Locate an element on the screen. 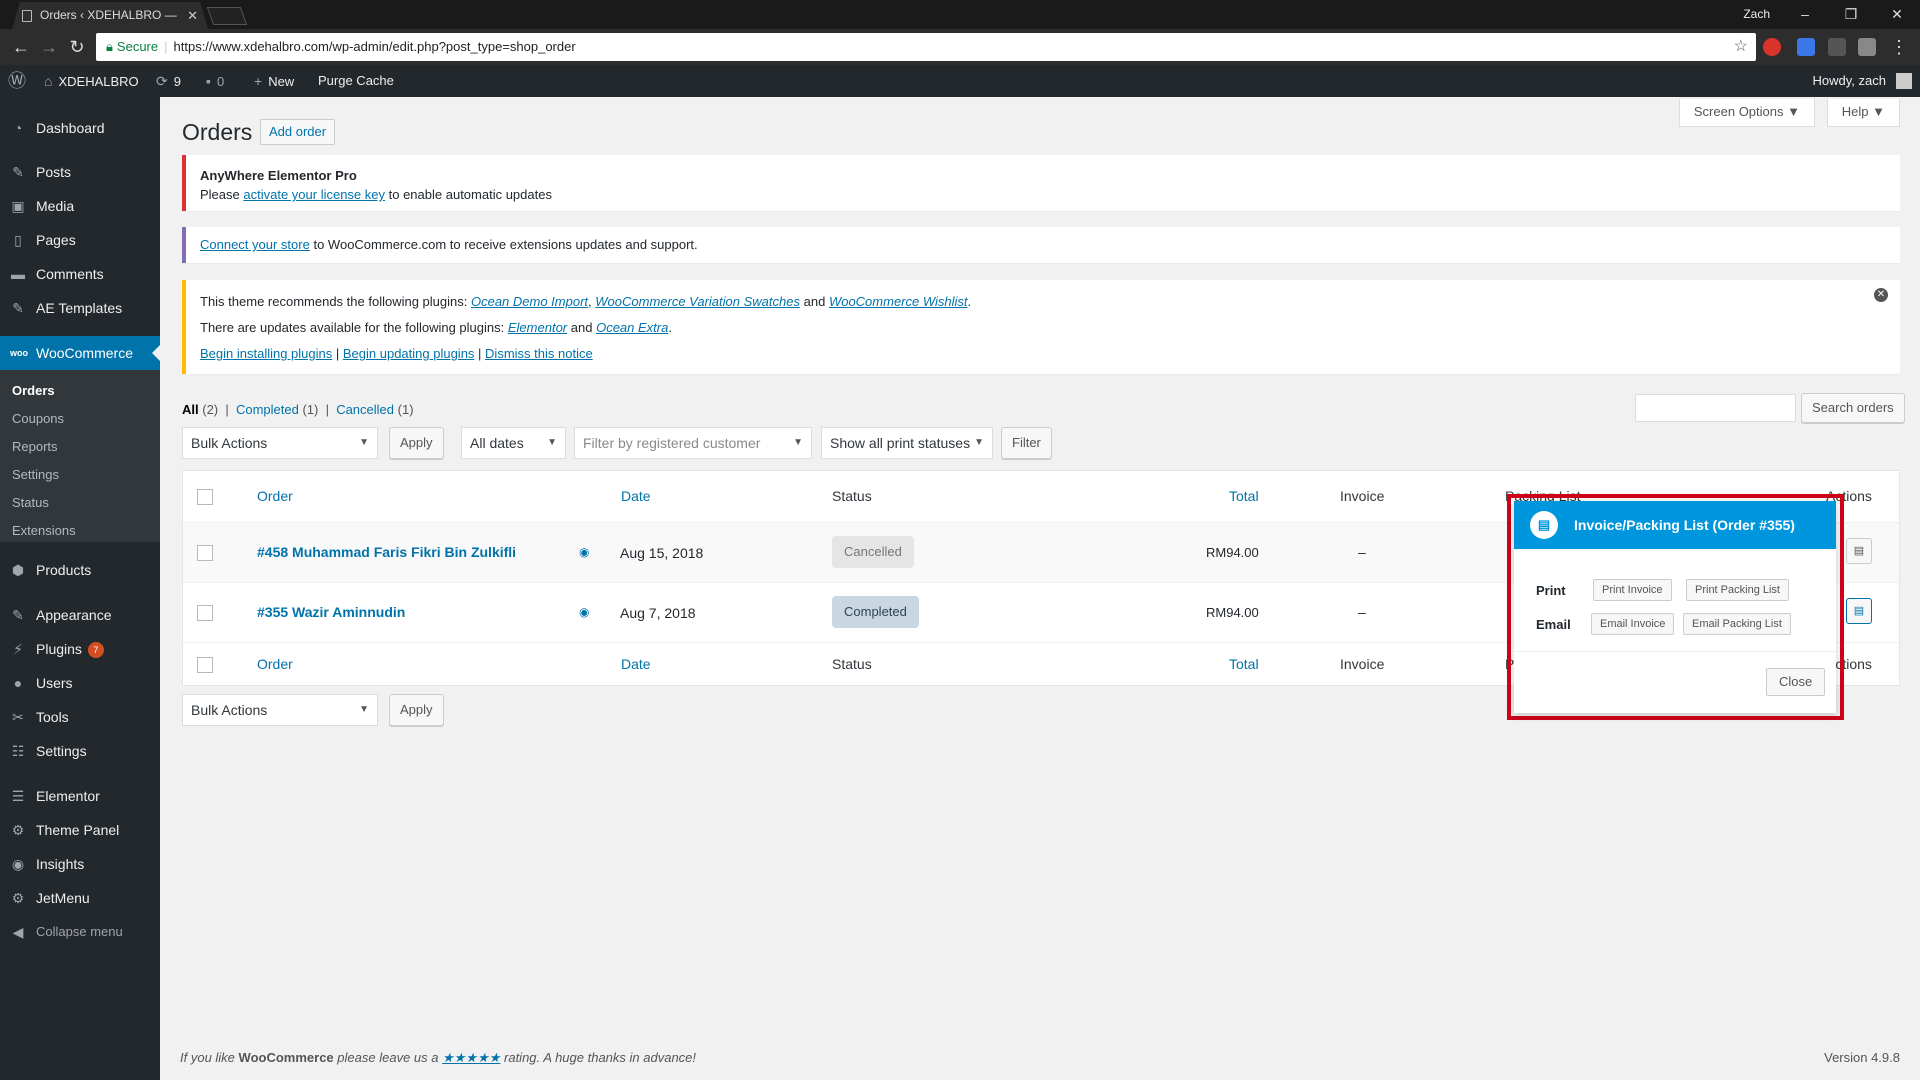 Image resolution: width=1920 pixels, height=1080 pixels. new-content-link: + New is located at coordinates (274, 81).